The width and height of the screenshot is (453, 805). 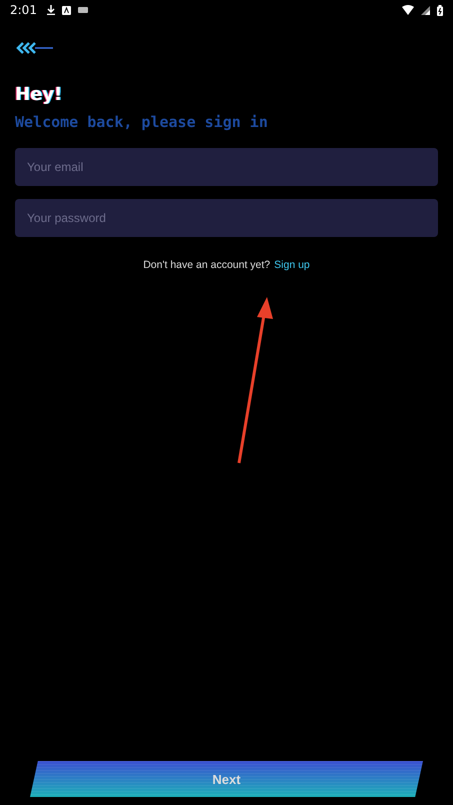 I want to click on subtitle: Welcome back, please sign in, so click(x=141, y=122).